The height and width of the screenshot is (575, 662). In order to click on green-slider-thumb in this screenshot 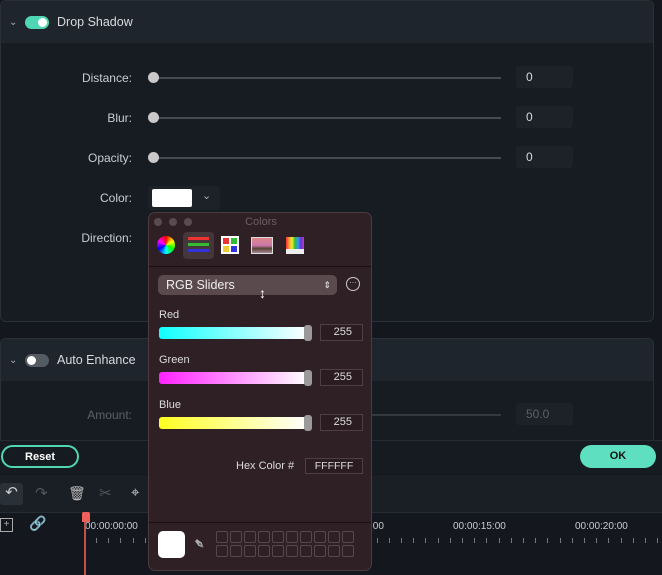, I will do `click(308, 378)`.